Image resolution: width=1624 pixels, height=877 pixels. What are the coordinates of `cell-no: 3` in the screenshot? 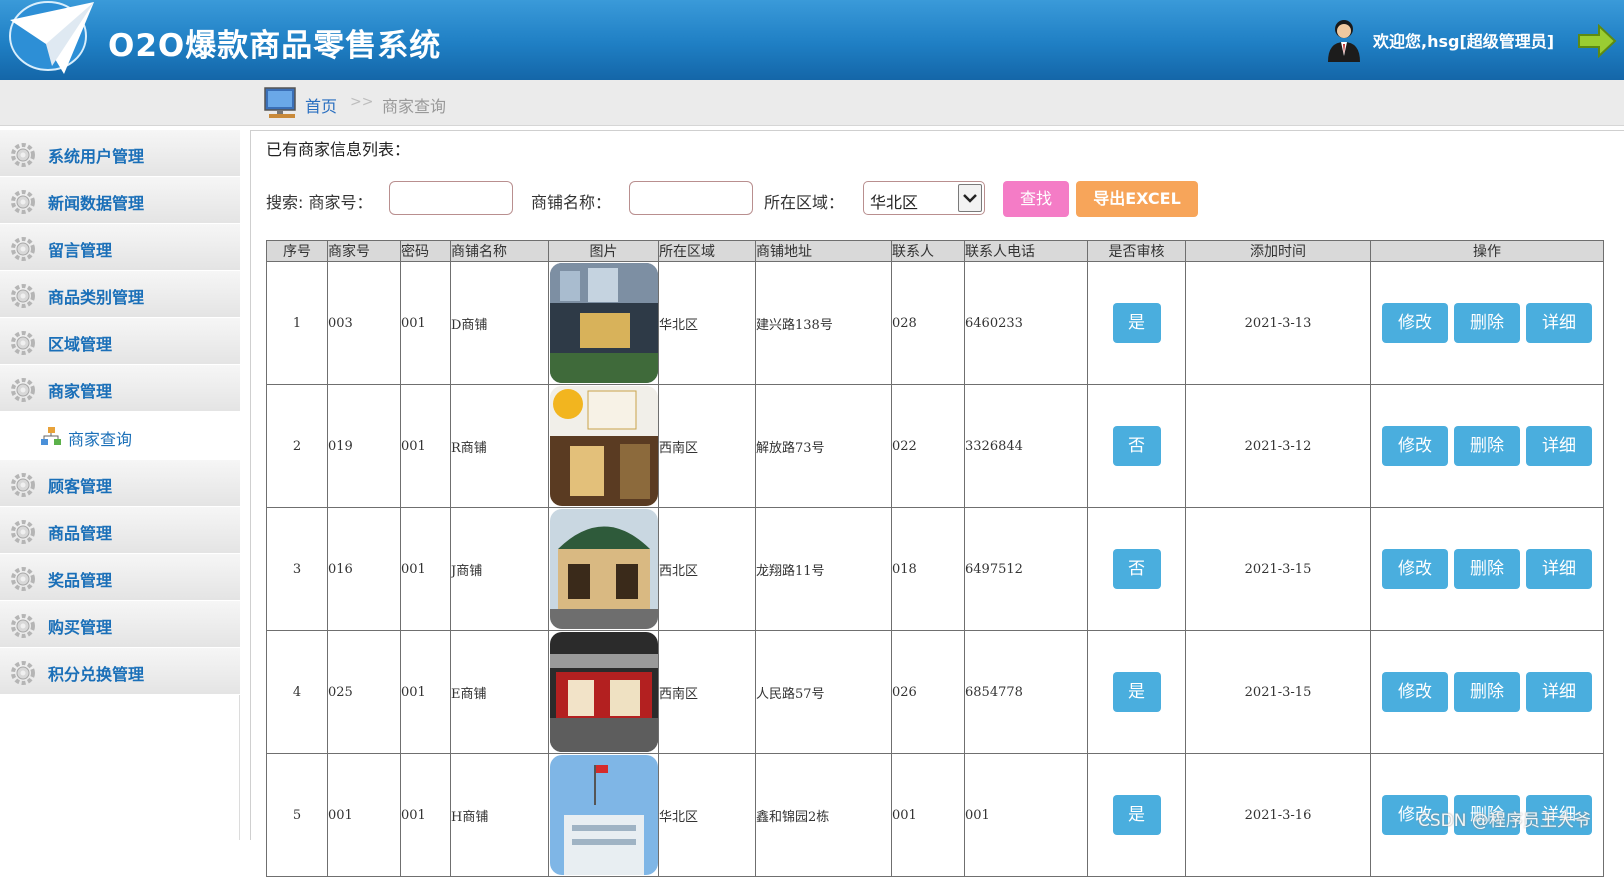 It's located at (297, 569).